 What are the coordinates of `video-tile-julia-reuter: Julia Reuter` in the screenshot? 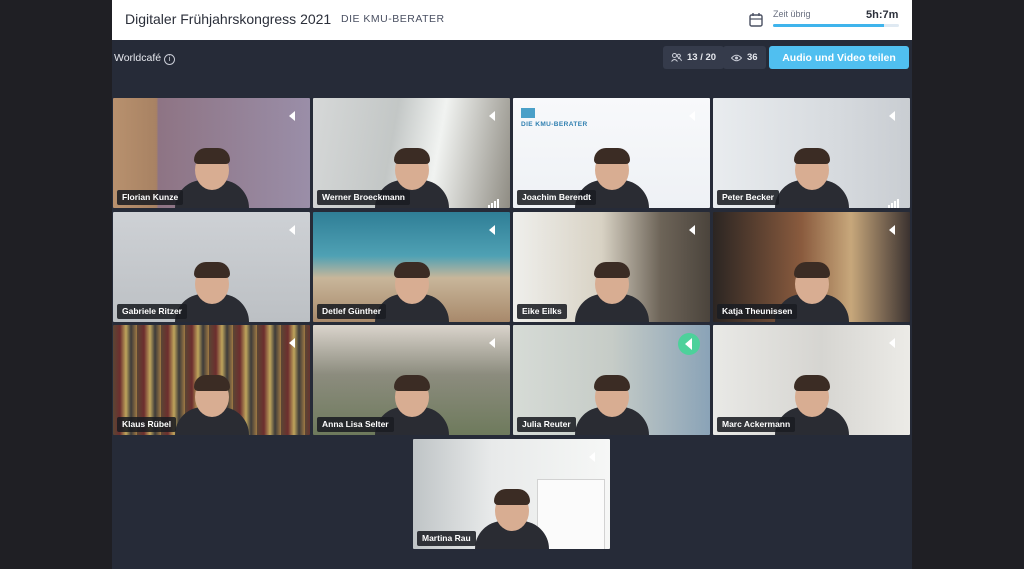 It's located at (611, 380).